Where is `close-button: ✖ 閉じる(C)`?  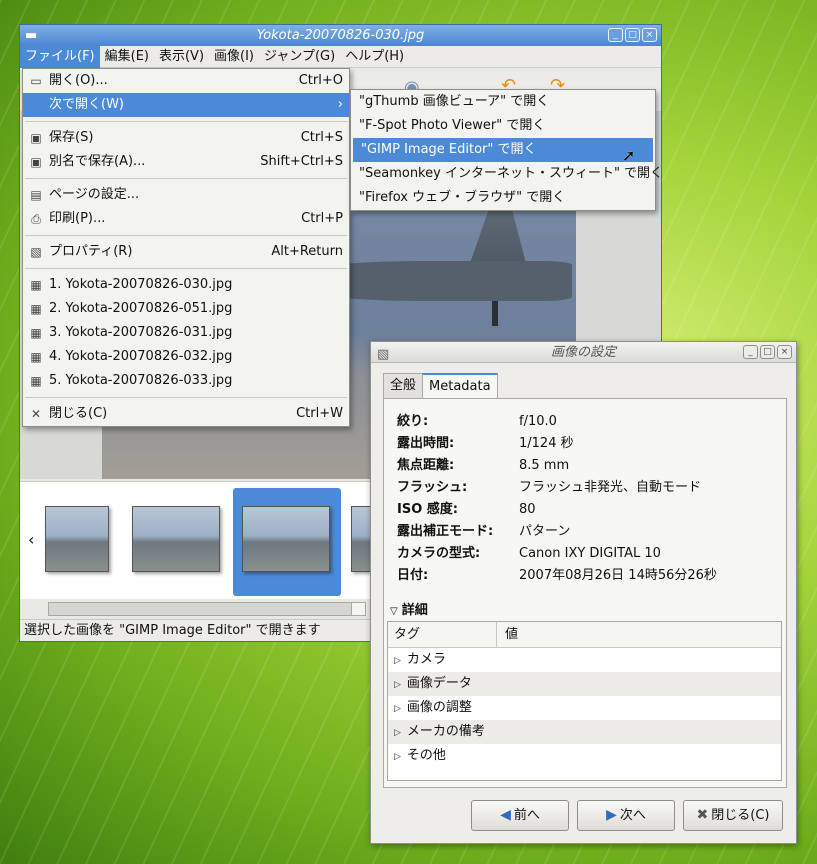 close-button: ✖ 閉じる(C) is located at coordinates (733, 815).